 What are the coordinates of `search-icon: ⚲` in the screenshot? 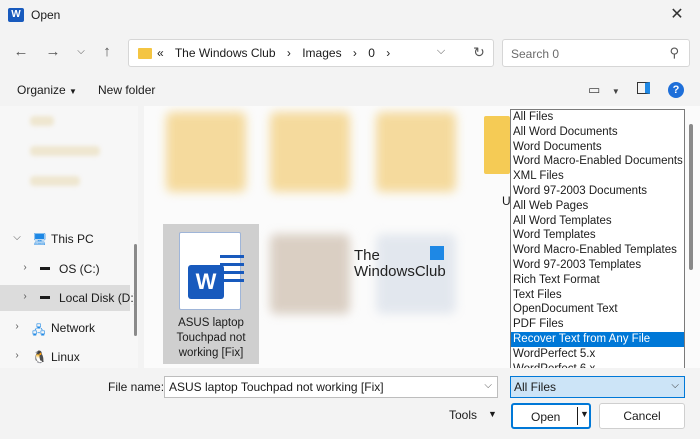 It's located at (674, 52).